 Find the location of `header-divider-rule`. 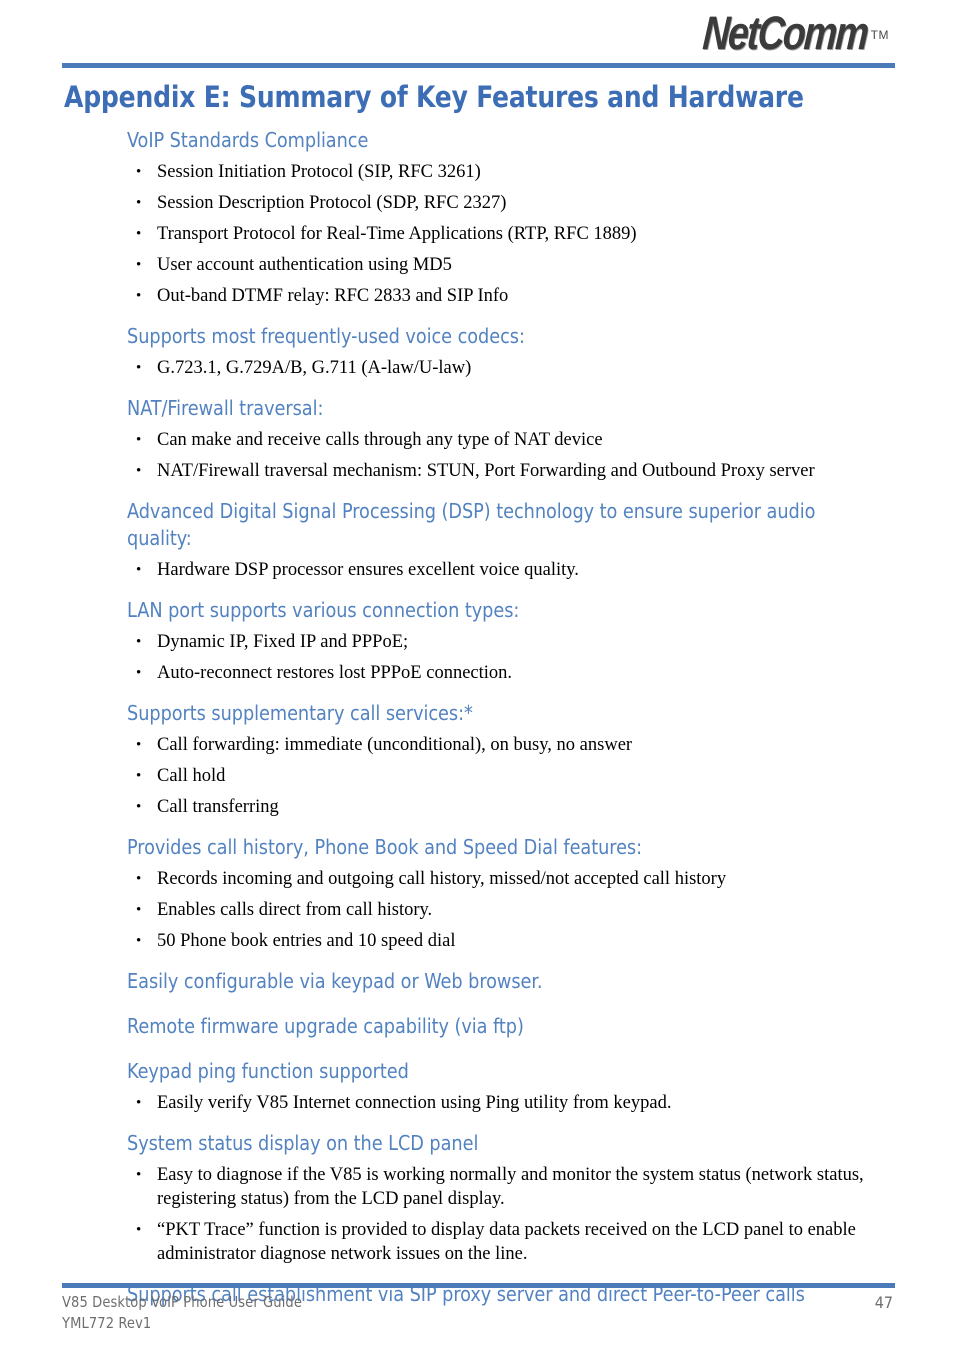

header-divider-rule is located at coordinates (478, 65).